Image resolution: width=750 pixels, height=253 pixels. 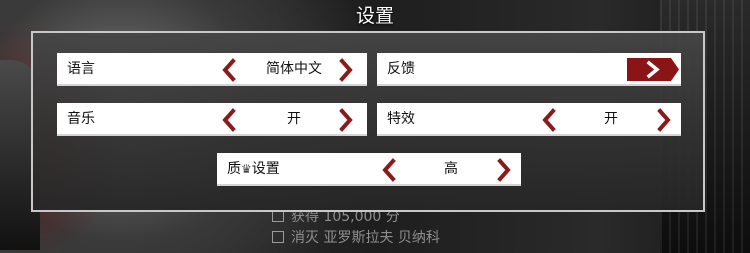 What do you see at coordinates (253, 169) in the screenshot?
I see `quality-label: 质♛设置` at bounding box center [253, 169].